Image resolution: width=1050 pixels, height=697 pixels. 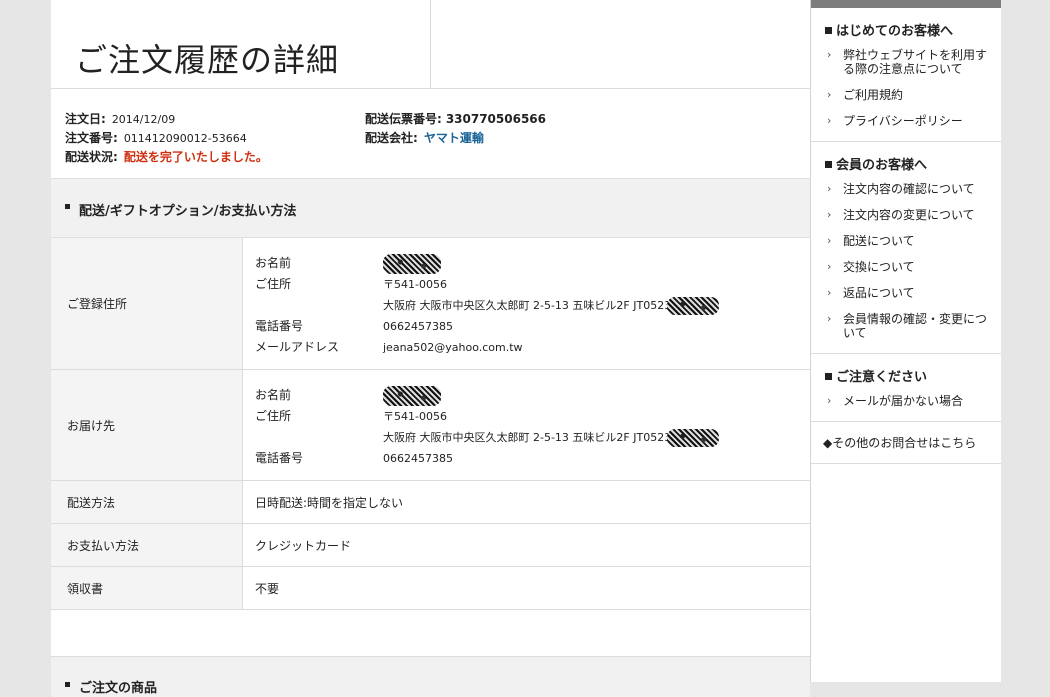 I want to click on order-number: 注文番号: 011412090012-53664, so click(x=156, y=137).